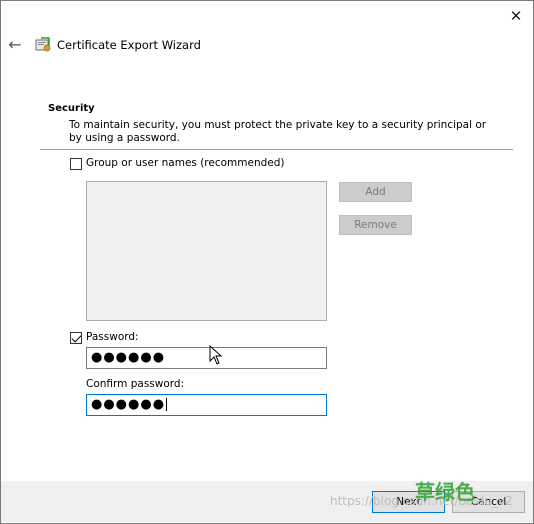  What do you see at coordinates (128, 404) in the screenshot?
I see `confirm-password-value: ●●●●●●` at bounding box center [128, 404].